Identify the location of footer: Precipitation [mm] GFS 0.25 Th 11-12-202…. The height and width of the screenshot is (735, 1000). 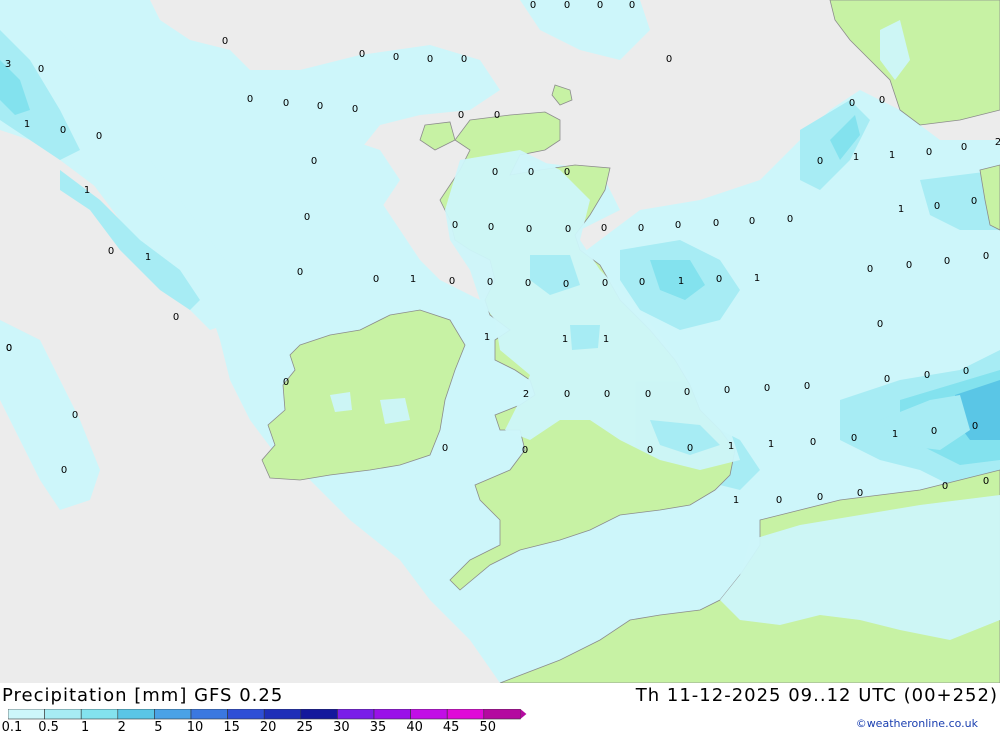
(500, 709).